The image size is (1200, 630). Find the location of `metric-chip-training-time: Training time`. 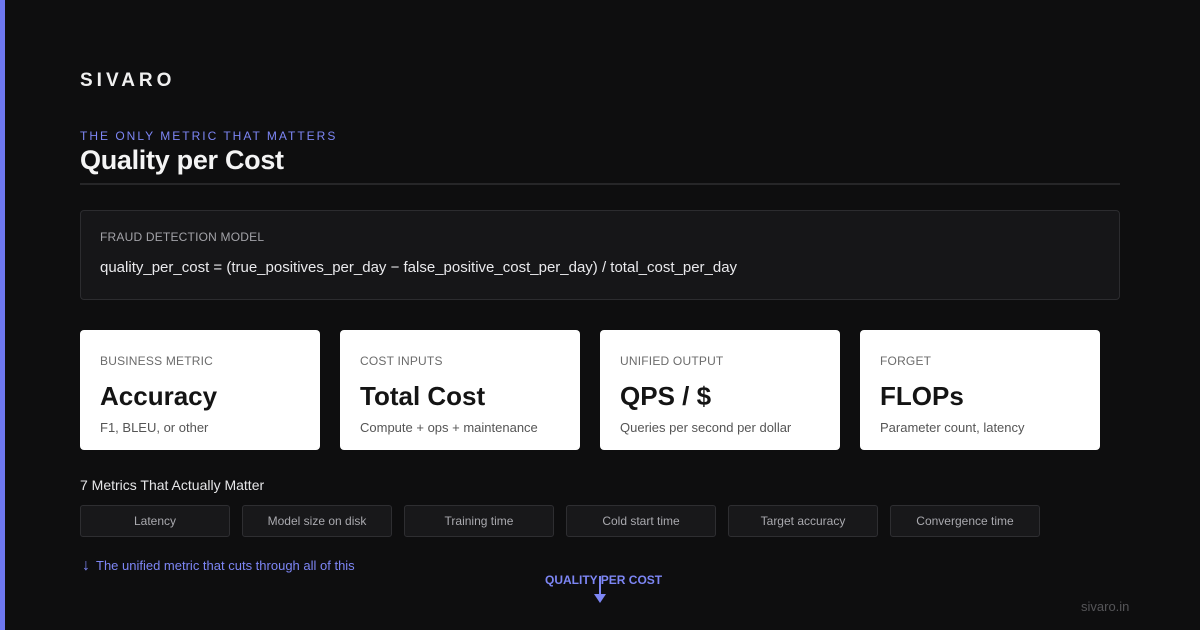

metric-chip-training-time: Training time is located at coordinates (479, 521).